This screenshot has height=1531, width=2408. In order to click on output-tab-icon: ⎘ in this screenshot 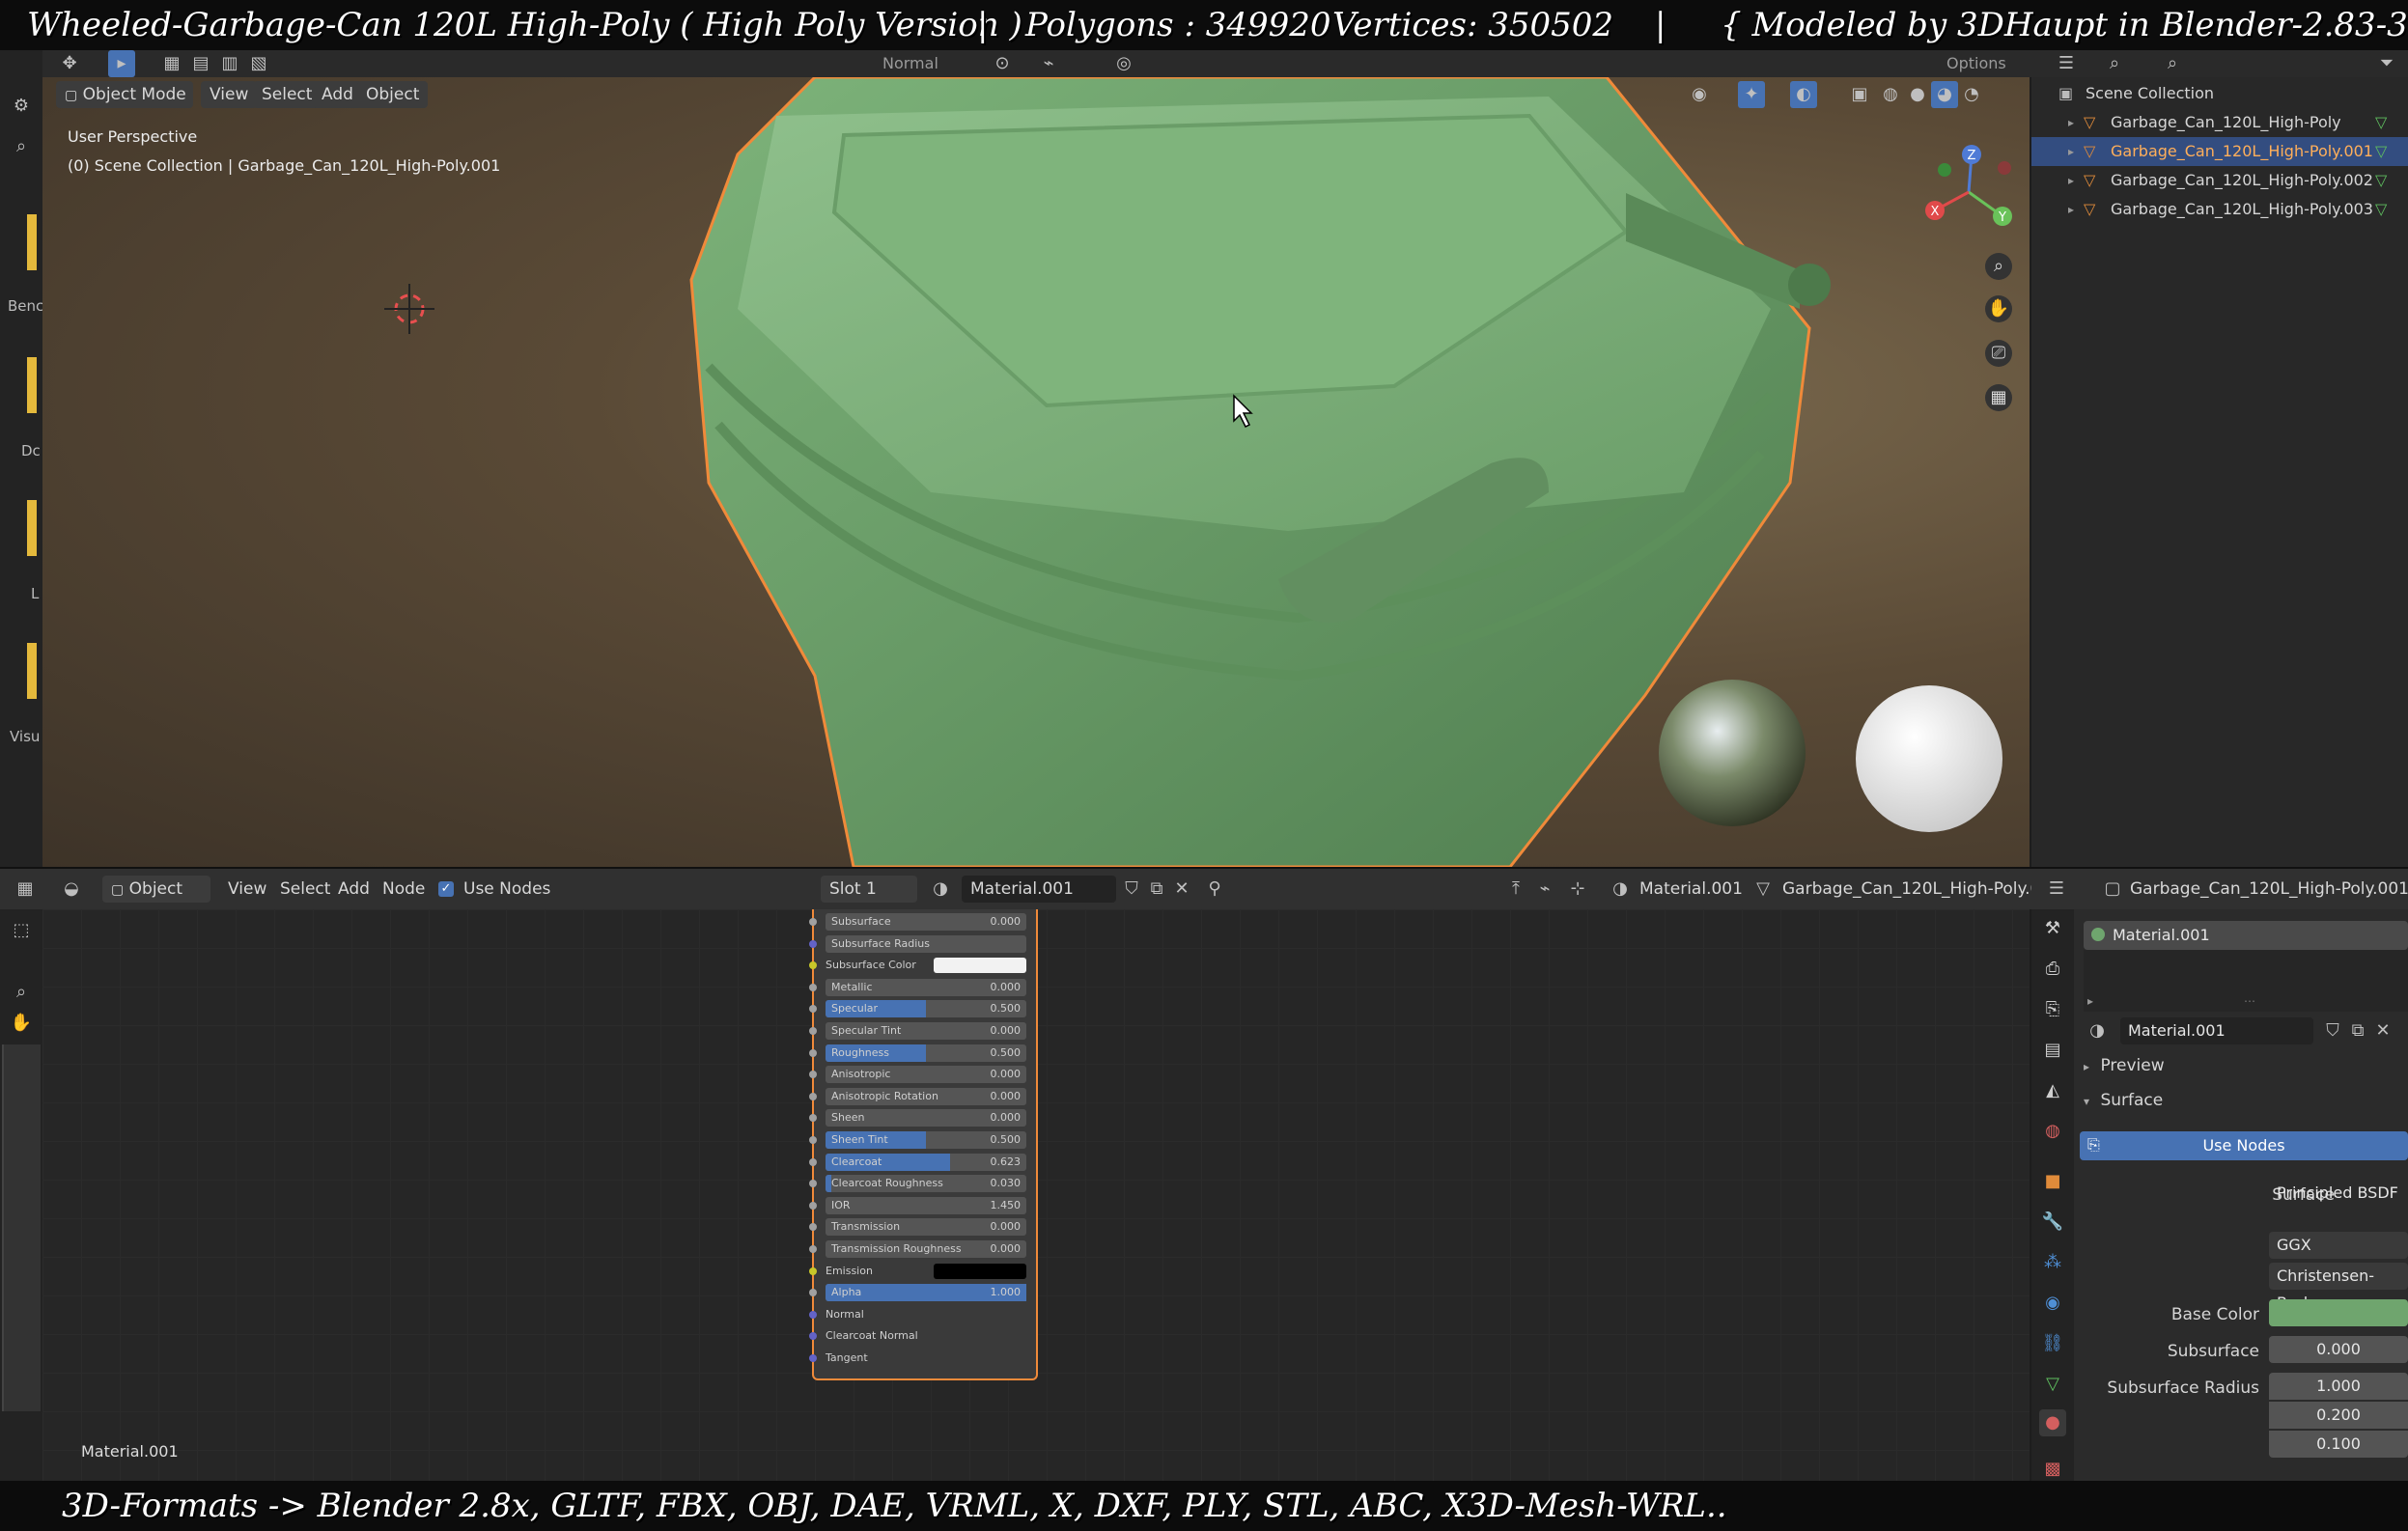, I will do `click(2052, 1009)`.